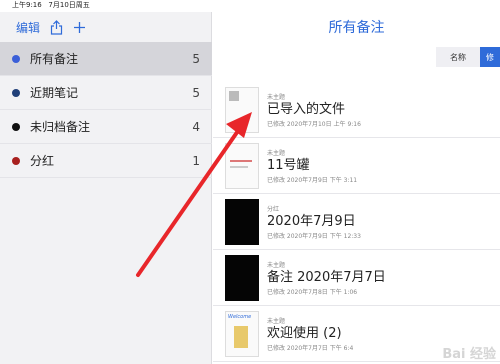 The width and height of the screenshot is (500, 364). I want to click on note-title: 11号罐, so click(288, 165).